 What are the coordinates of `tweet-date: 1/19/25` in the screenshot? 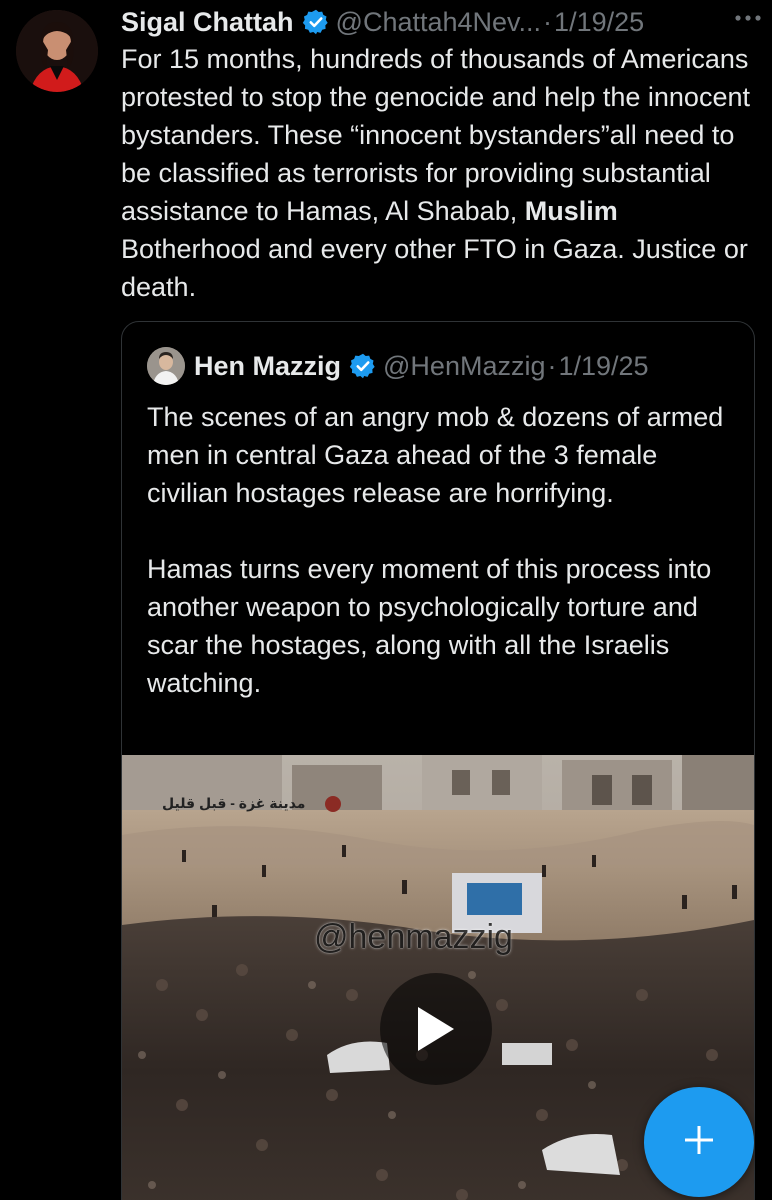 It's located at (599, 22).